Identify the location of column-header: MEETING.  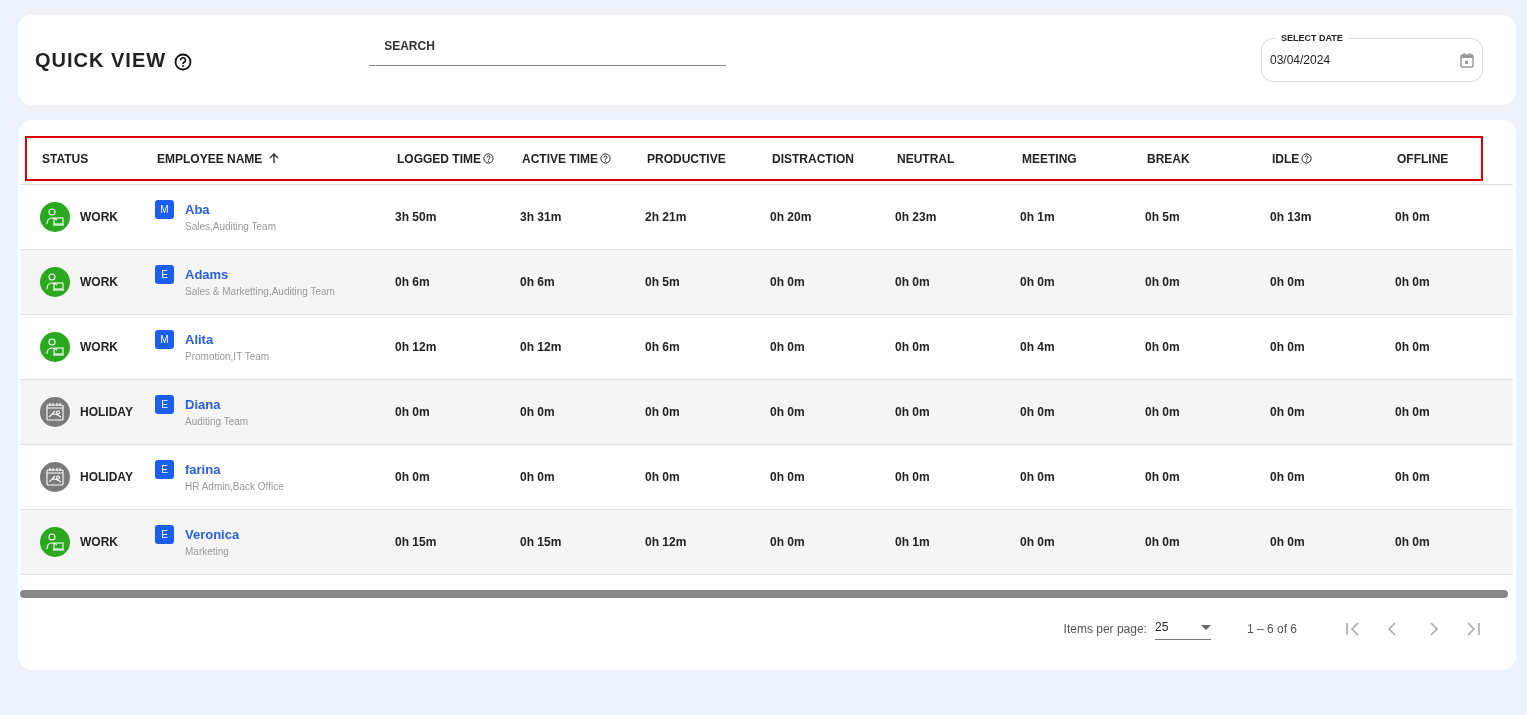
(1049, 158).